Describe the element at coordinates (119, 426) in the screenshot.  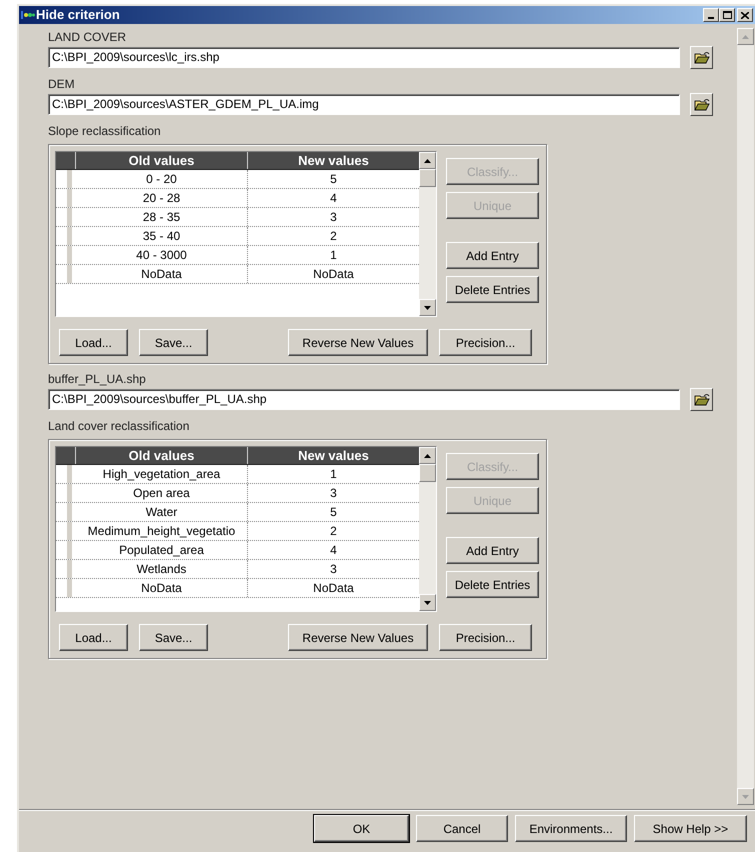
I see `field-label: Land cover reclassification` at that location.